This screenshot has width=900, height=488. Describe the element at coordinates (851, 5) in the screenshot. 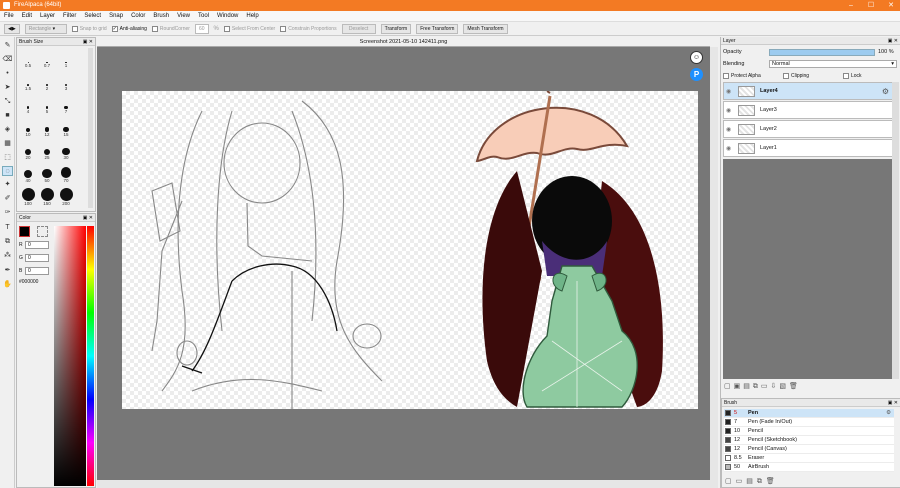

I see `minimize-button: –` at that location.